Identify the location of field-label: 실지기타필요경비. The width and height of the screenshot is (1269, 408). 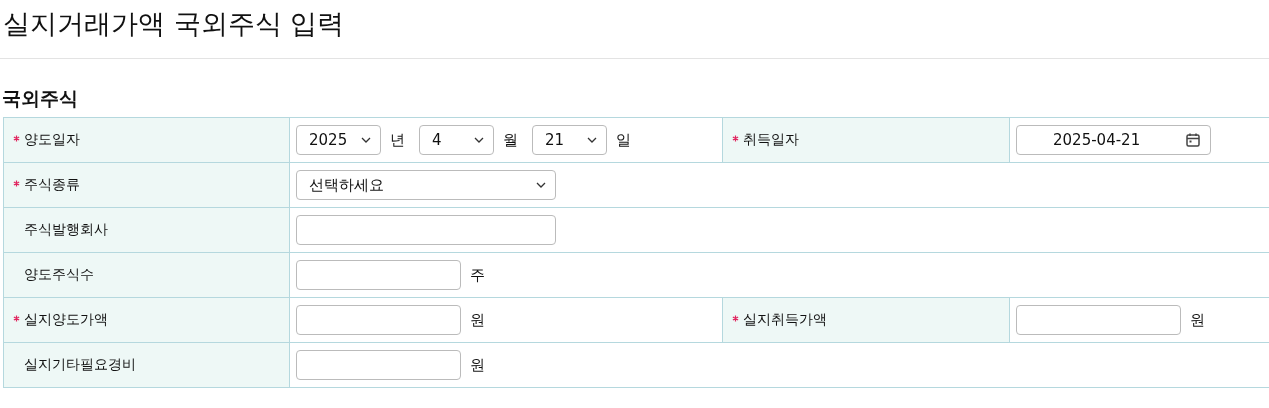
(80, 364).